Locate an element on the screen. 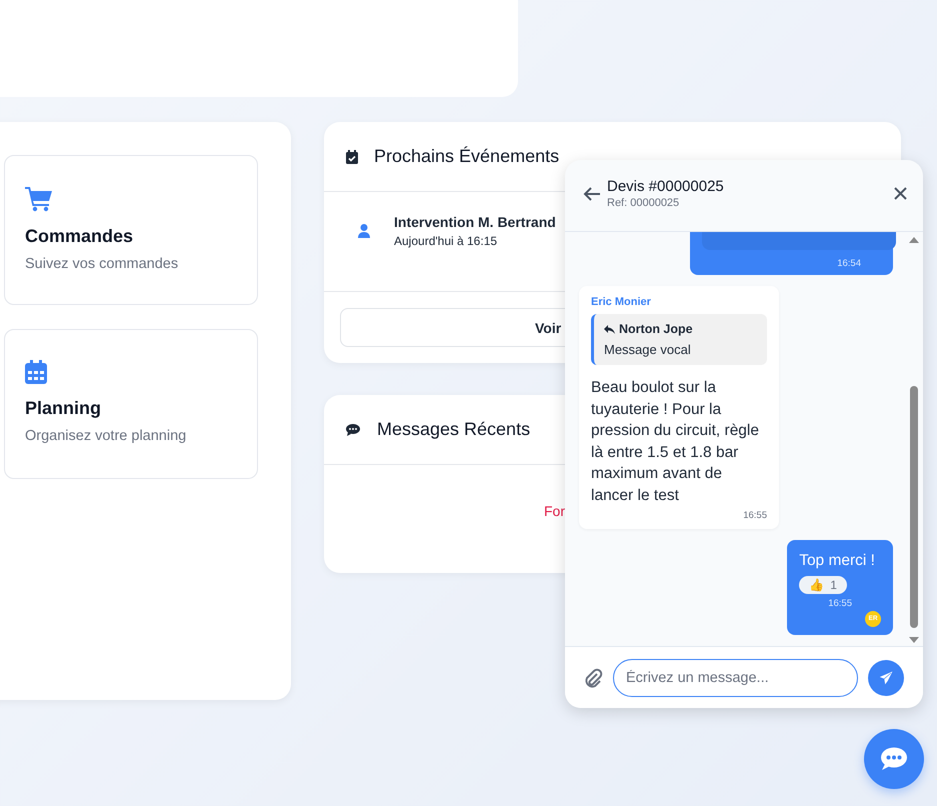 Image resolution: width=937 pixels, height=806 pixels. card-title: Prochains Événements is located at coordinates (467, 156).